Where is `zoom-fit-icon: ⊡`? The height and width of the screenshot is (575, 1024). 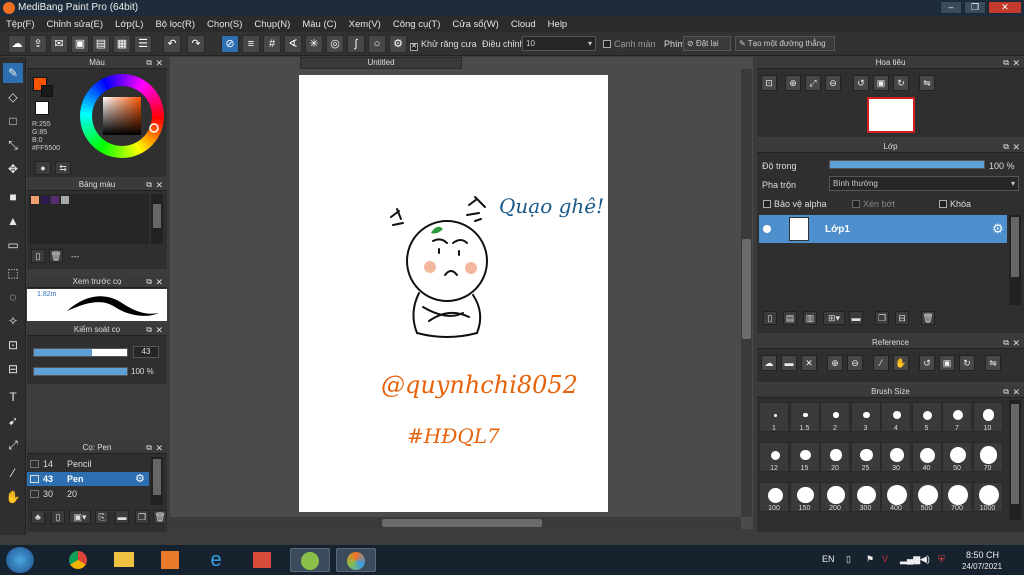 zoom-fit-icon: ⊡ is located at coordinates (769, 83).